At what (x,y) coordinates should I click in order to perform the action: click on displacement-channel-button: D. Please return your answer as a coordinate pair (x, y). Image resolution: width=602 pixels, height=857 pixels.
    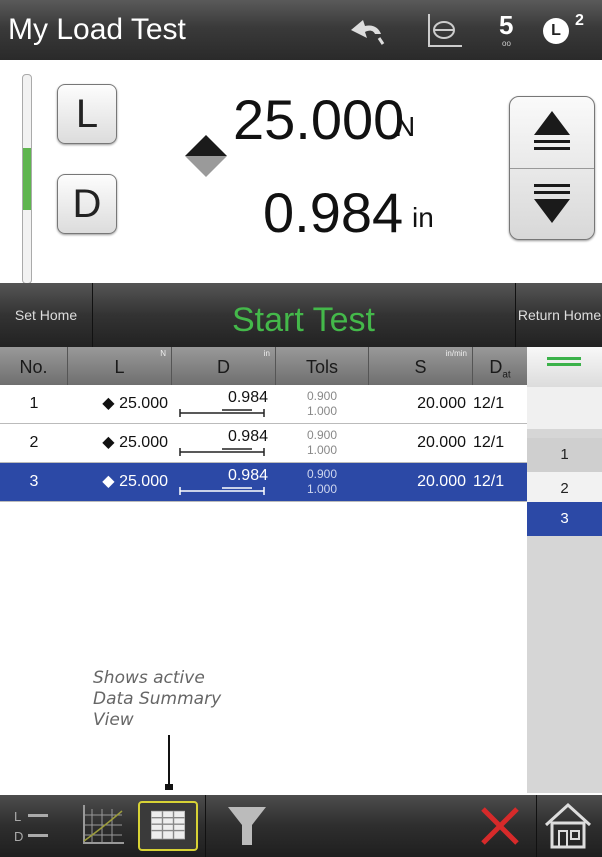
    Looking at the image, I should click on (87, 204).